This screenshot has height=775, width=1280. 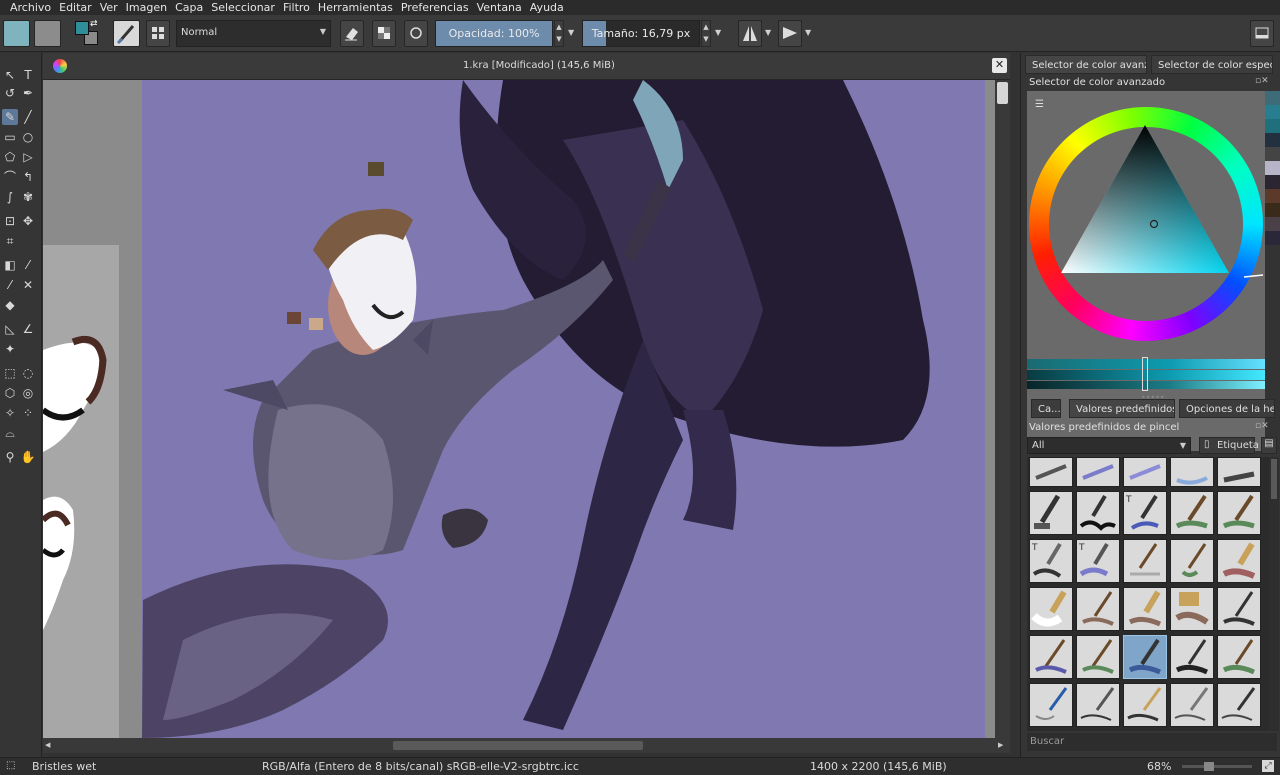 I want to click on pattern-preset-button, so click(x=47, y=33).